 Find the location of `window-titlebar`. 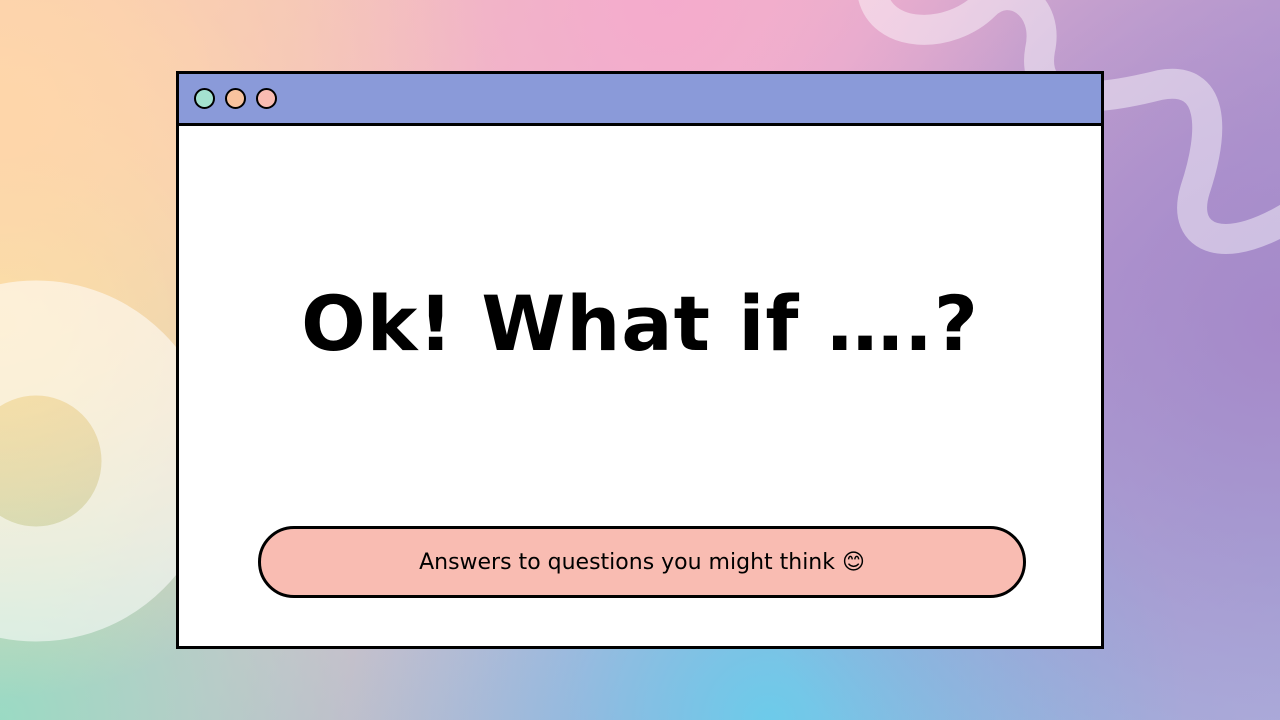

window-titlebar is located at coordinates (640, 100).